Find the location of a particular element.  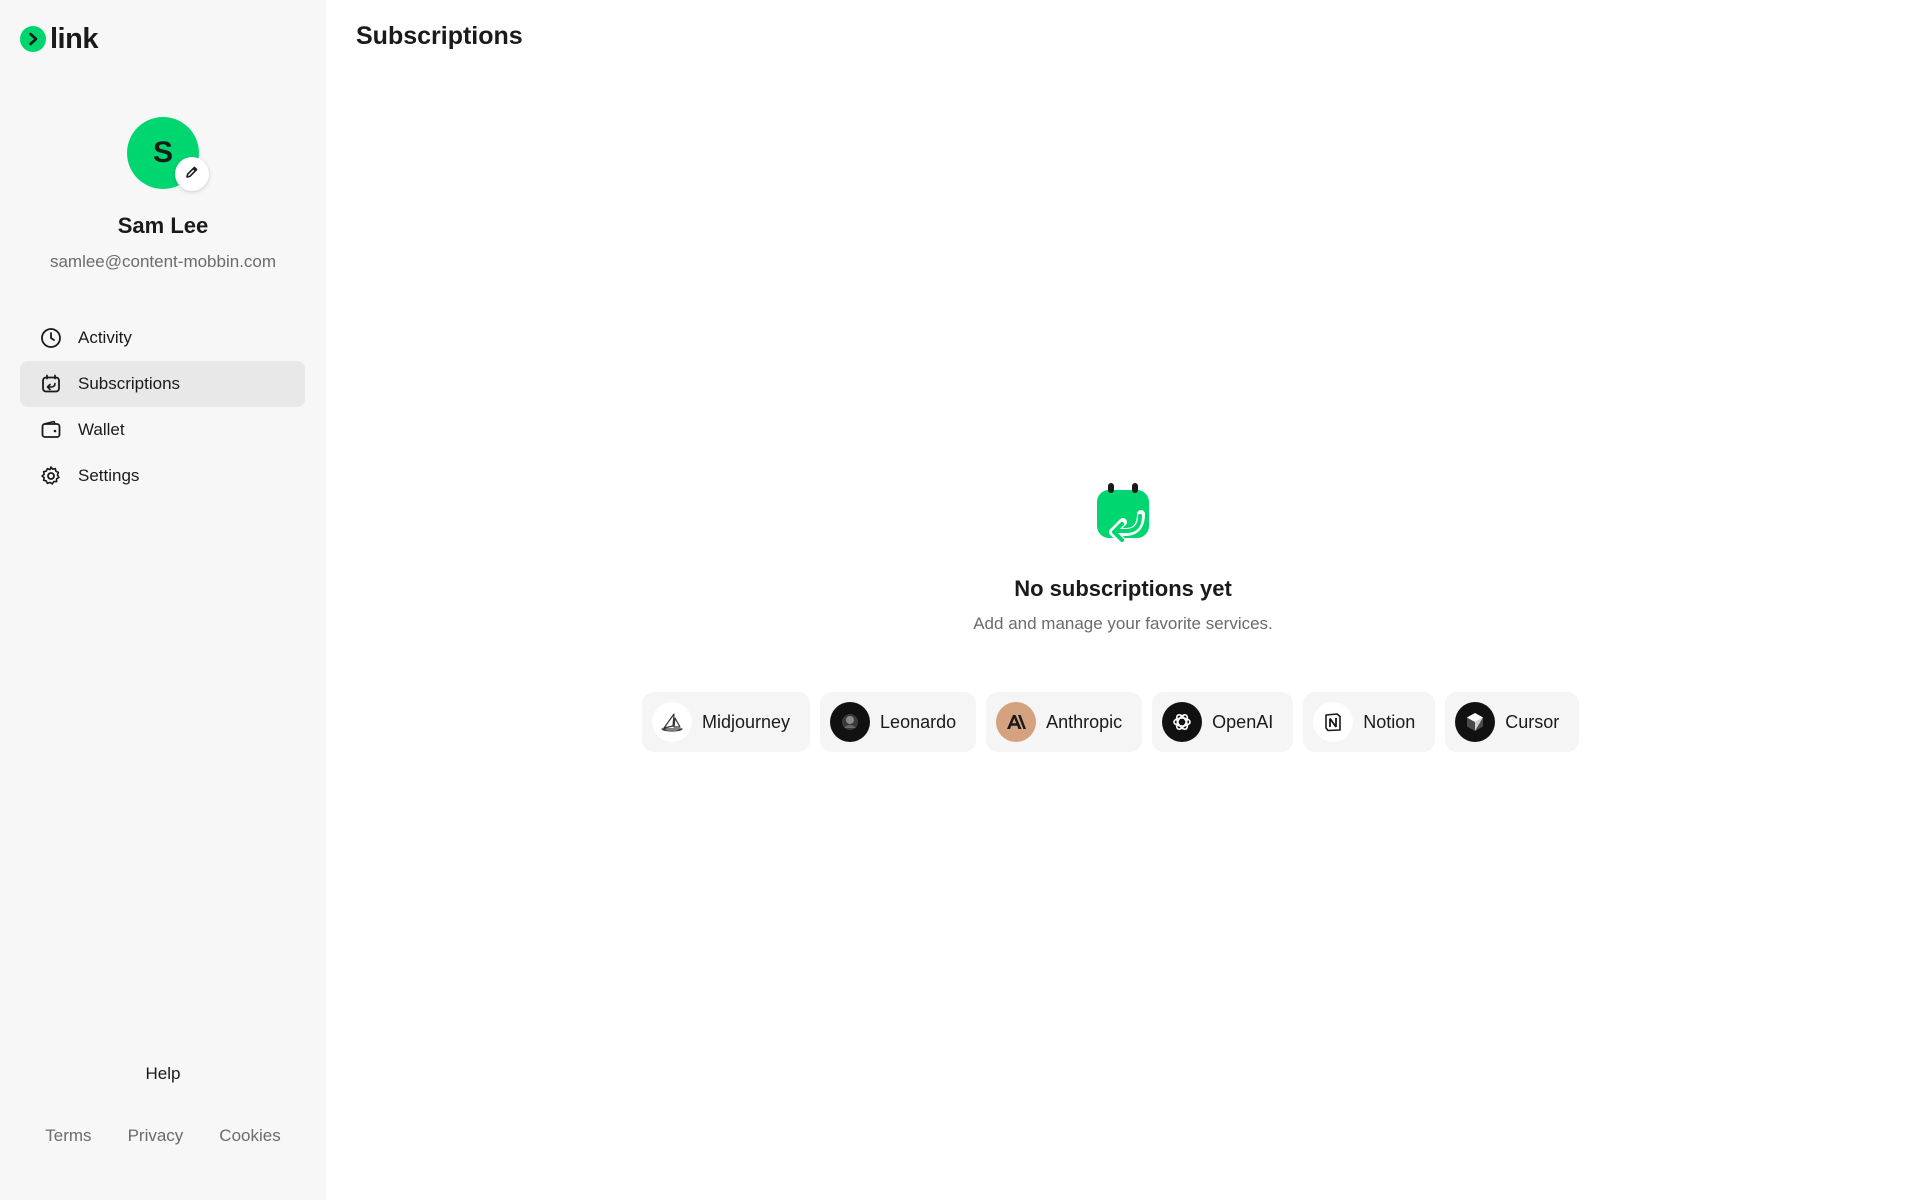

service-name: Leonardo is located at coordinates (918, 721).